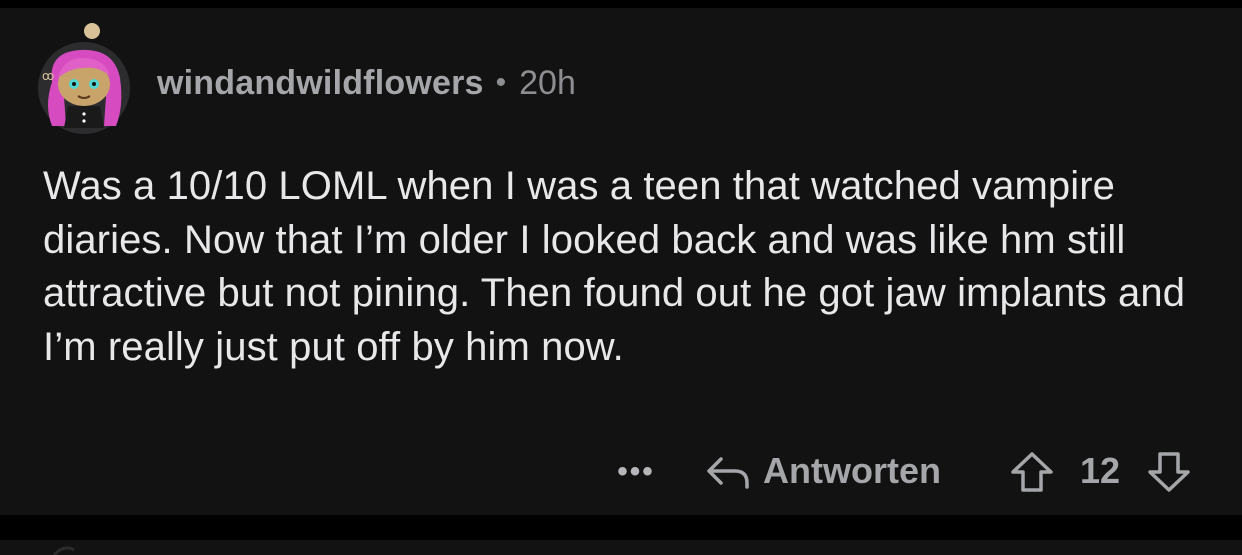  What do you see at coordinates (48, 76) in the screenshot?
I see `svg-text: ꝏ` at bounding box center [48, 76].